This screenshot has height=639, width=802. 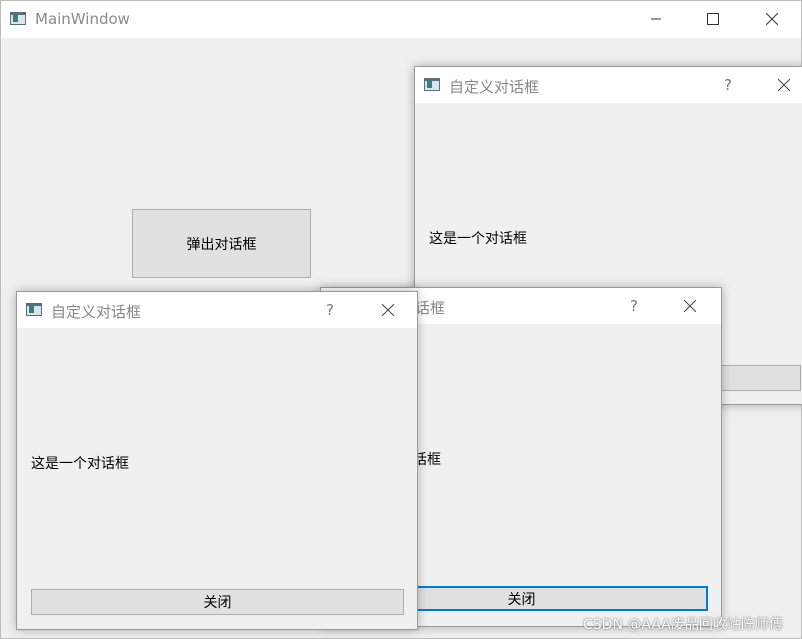 What do you see at coordinates (82, 19) in the screenshot?
I see `main-window-title: MainWindow` at bounding box center [82, 19].